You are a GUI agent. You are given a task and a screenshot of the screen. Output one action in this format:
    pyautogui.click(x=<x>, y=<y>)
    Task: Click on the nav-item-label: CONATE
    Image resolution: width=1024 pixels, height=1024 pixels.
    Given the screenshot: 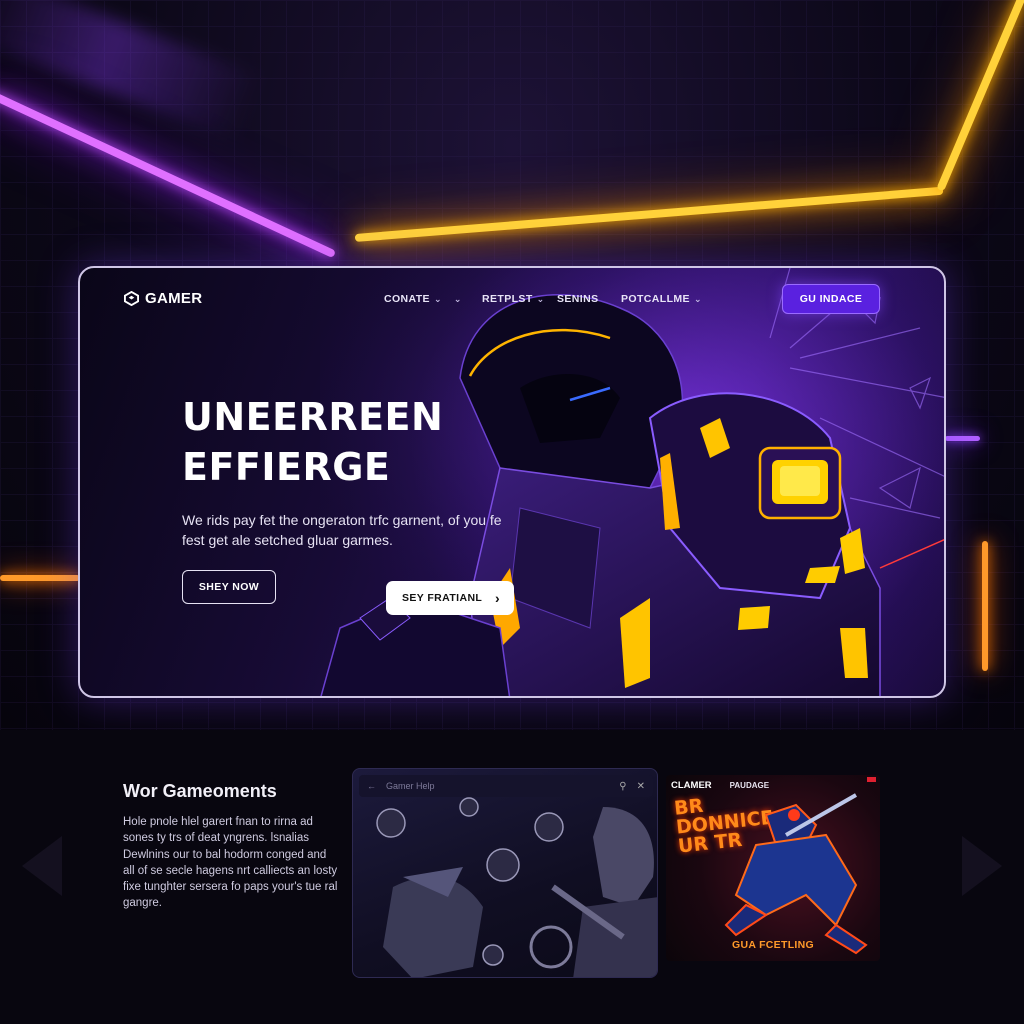 What is the action you would take?
    pyautogui.click(x=407, y=299)
    